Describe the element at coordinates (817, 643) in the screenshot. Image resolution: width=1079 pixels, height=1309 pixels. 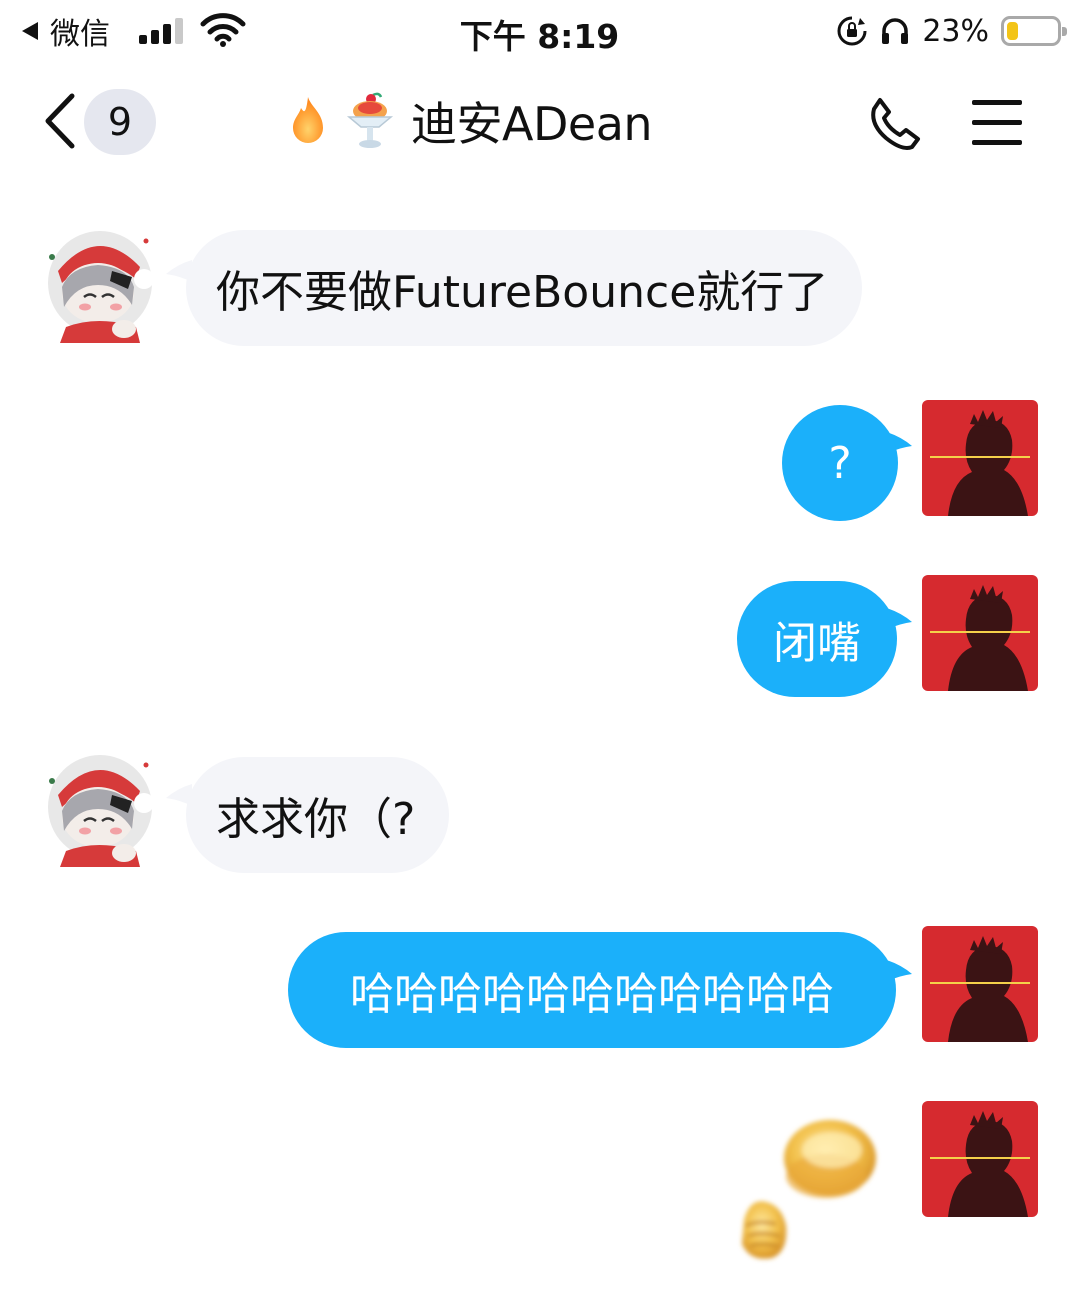
I see `message-text: 闭嘴` at that location.